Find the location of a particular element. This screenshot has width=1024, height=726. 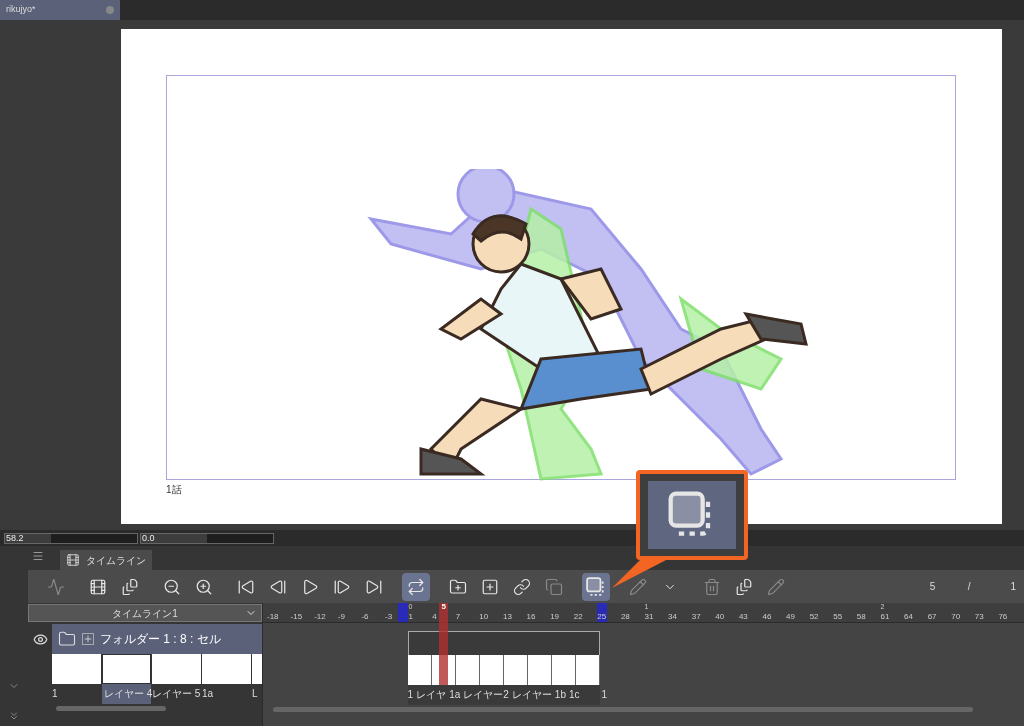

document-tab: rikujyo* is located at coordinates (60, 10).